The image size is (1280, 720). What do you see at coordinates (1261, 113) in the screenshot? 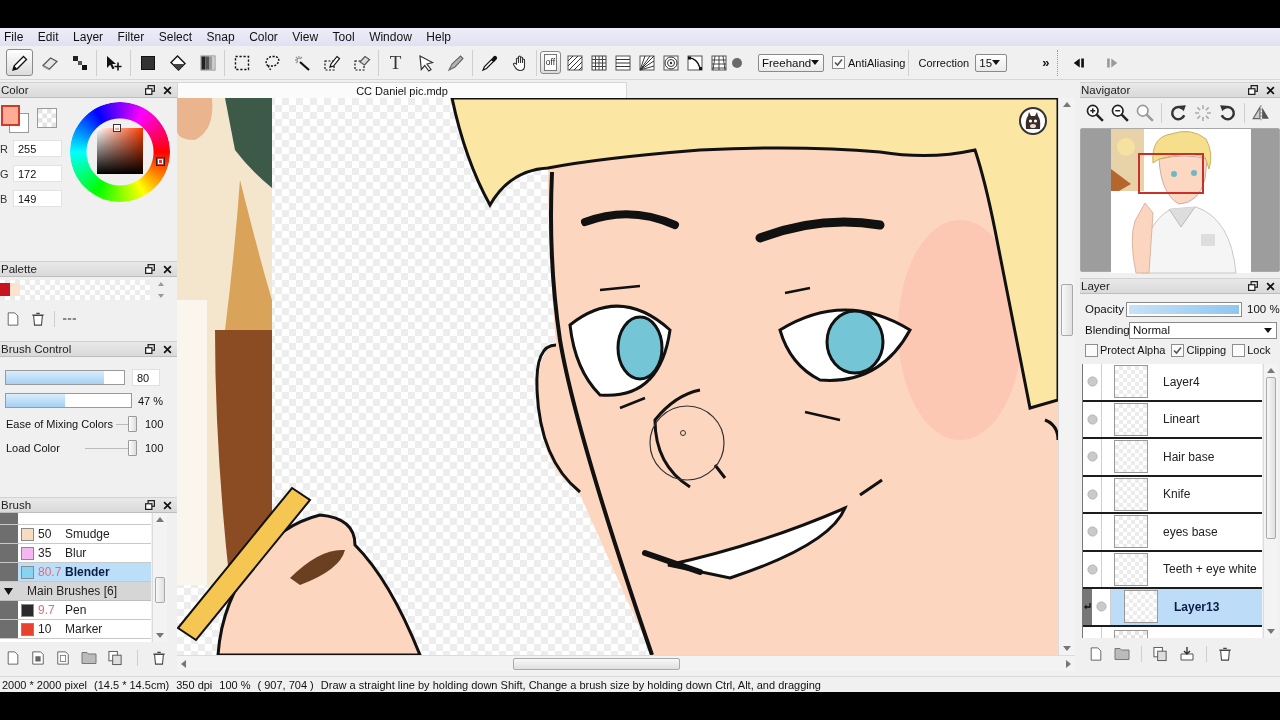
I see `flip-icon` at bounding box center [1261, 113].